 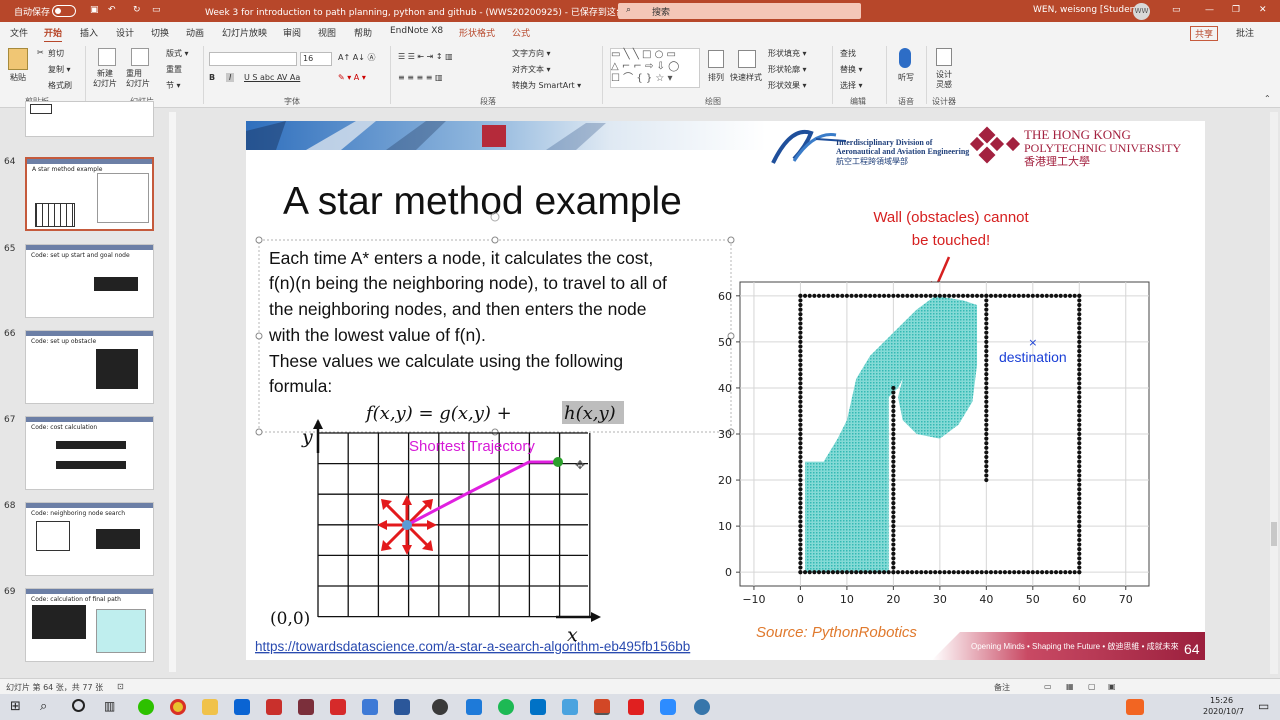 I want to click on save-icon: ▣, so click(x=94, y=10).